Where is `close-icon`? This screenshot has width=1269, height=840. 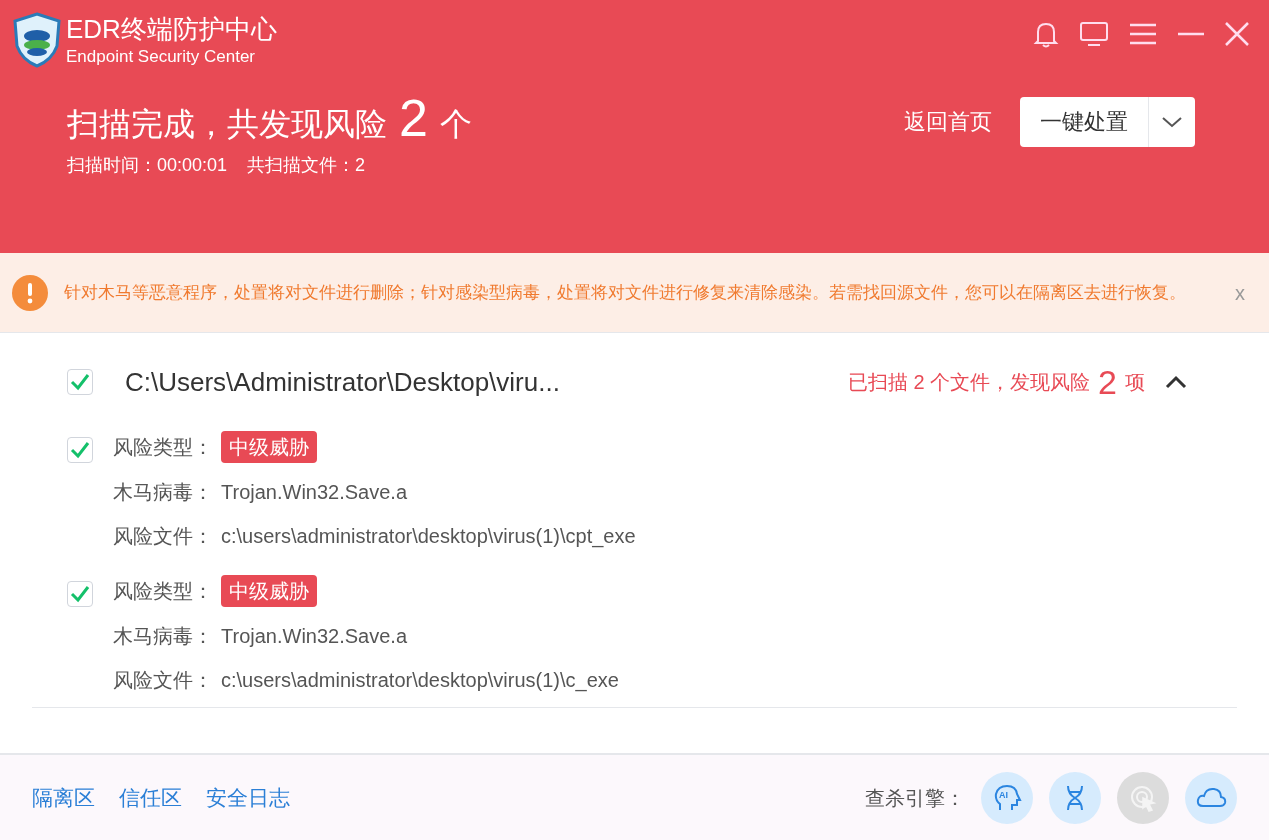
close-icon is located at coordinates (1237, 34).